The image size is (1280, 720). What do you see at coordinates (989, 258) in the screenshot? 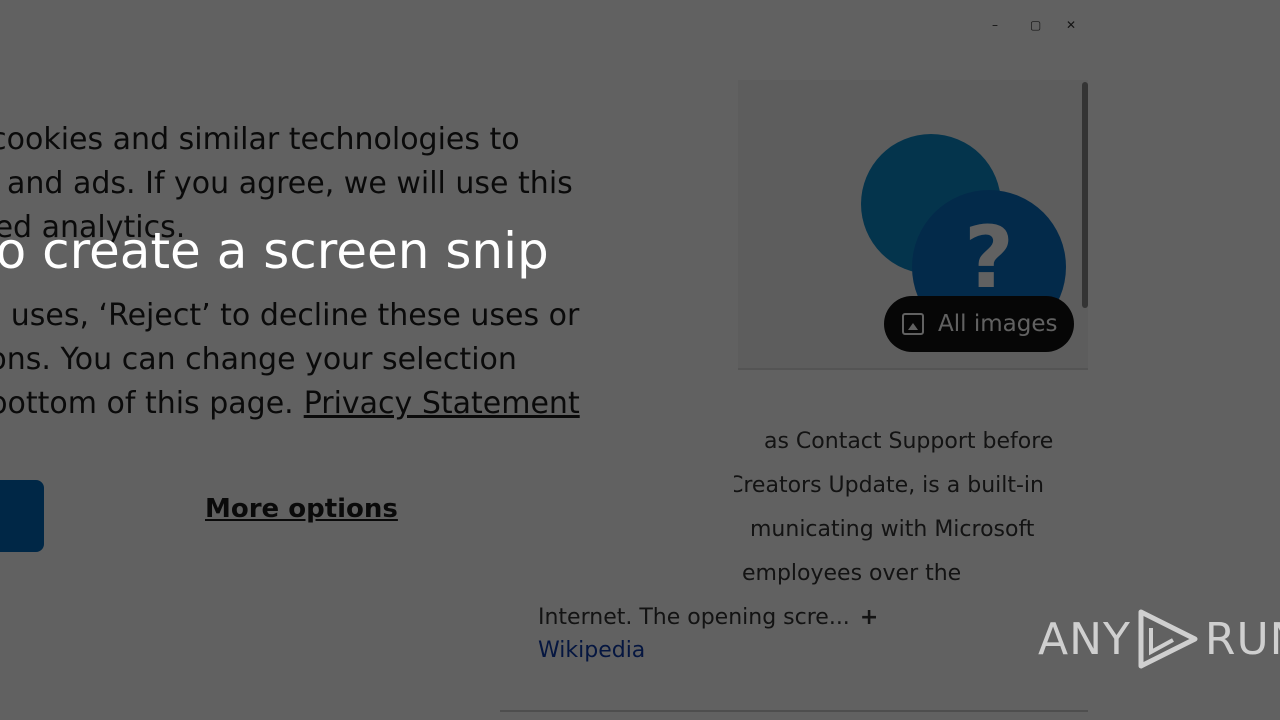
I see `question-mark-icon: ?` at bounding box center [989, 258].